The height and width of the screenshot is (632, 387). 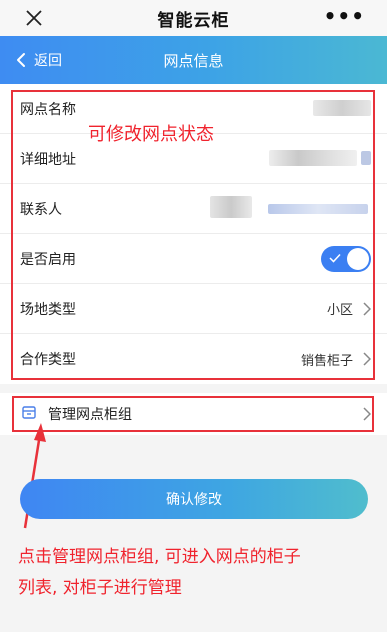 I want to click on annotation-manage-note-line2: 列表, 对柜子进行管理, so click(x=100, y=588).